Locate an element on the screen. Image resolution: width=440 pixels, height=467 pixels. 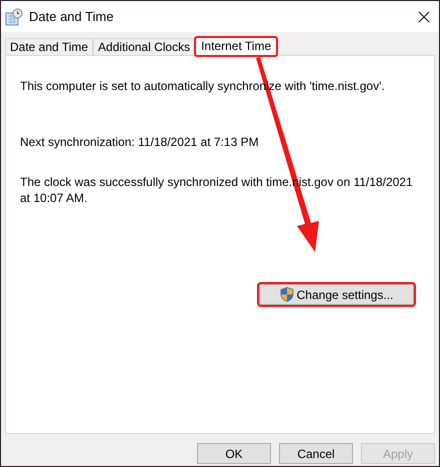
tab: Date and Time is located at coordinates (49, 46).